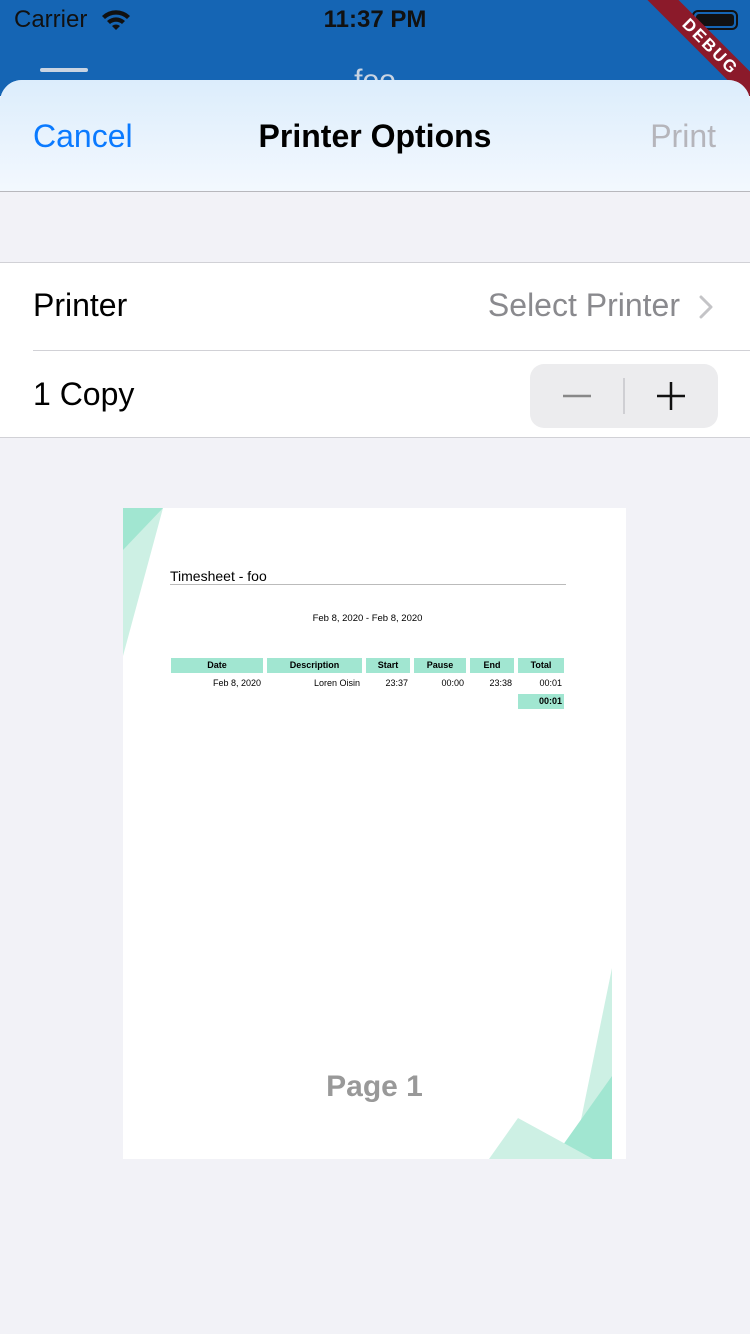 This screenshot has width=750, height=1334. I want to click on page-number-label: Page 1, so click(374, 1086).